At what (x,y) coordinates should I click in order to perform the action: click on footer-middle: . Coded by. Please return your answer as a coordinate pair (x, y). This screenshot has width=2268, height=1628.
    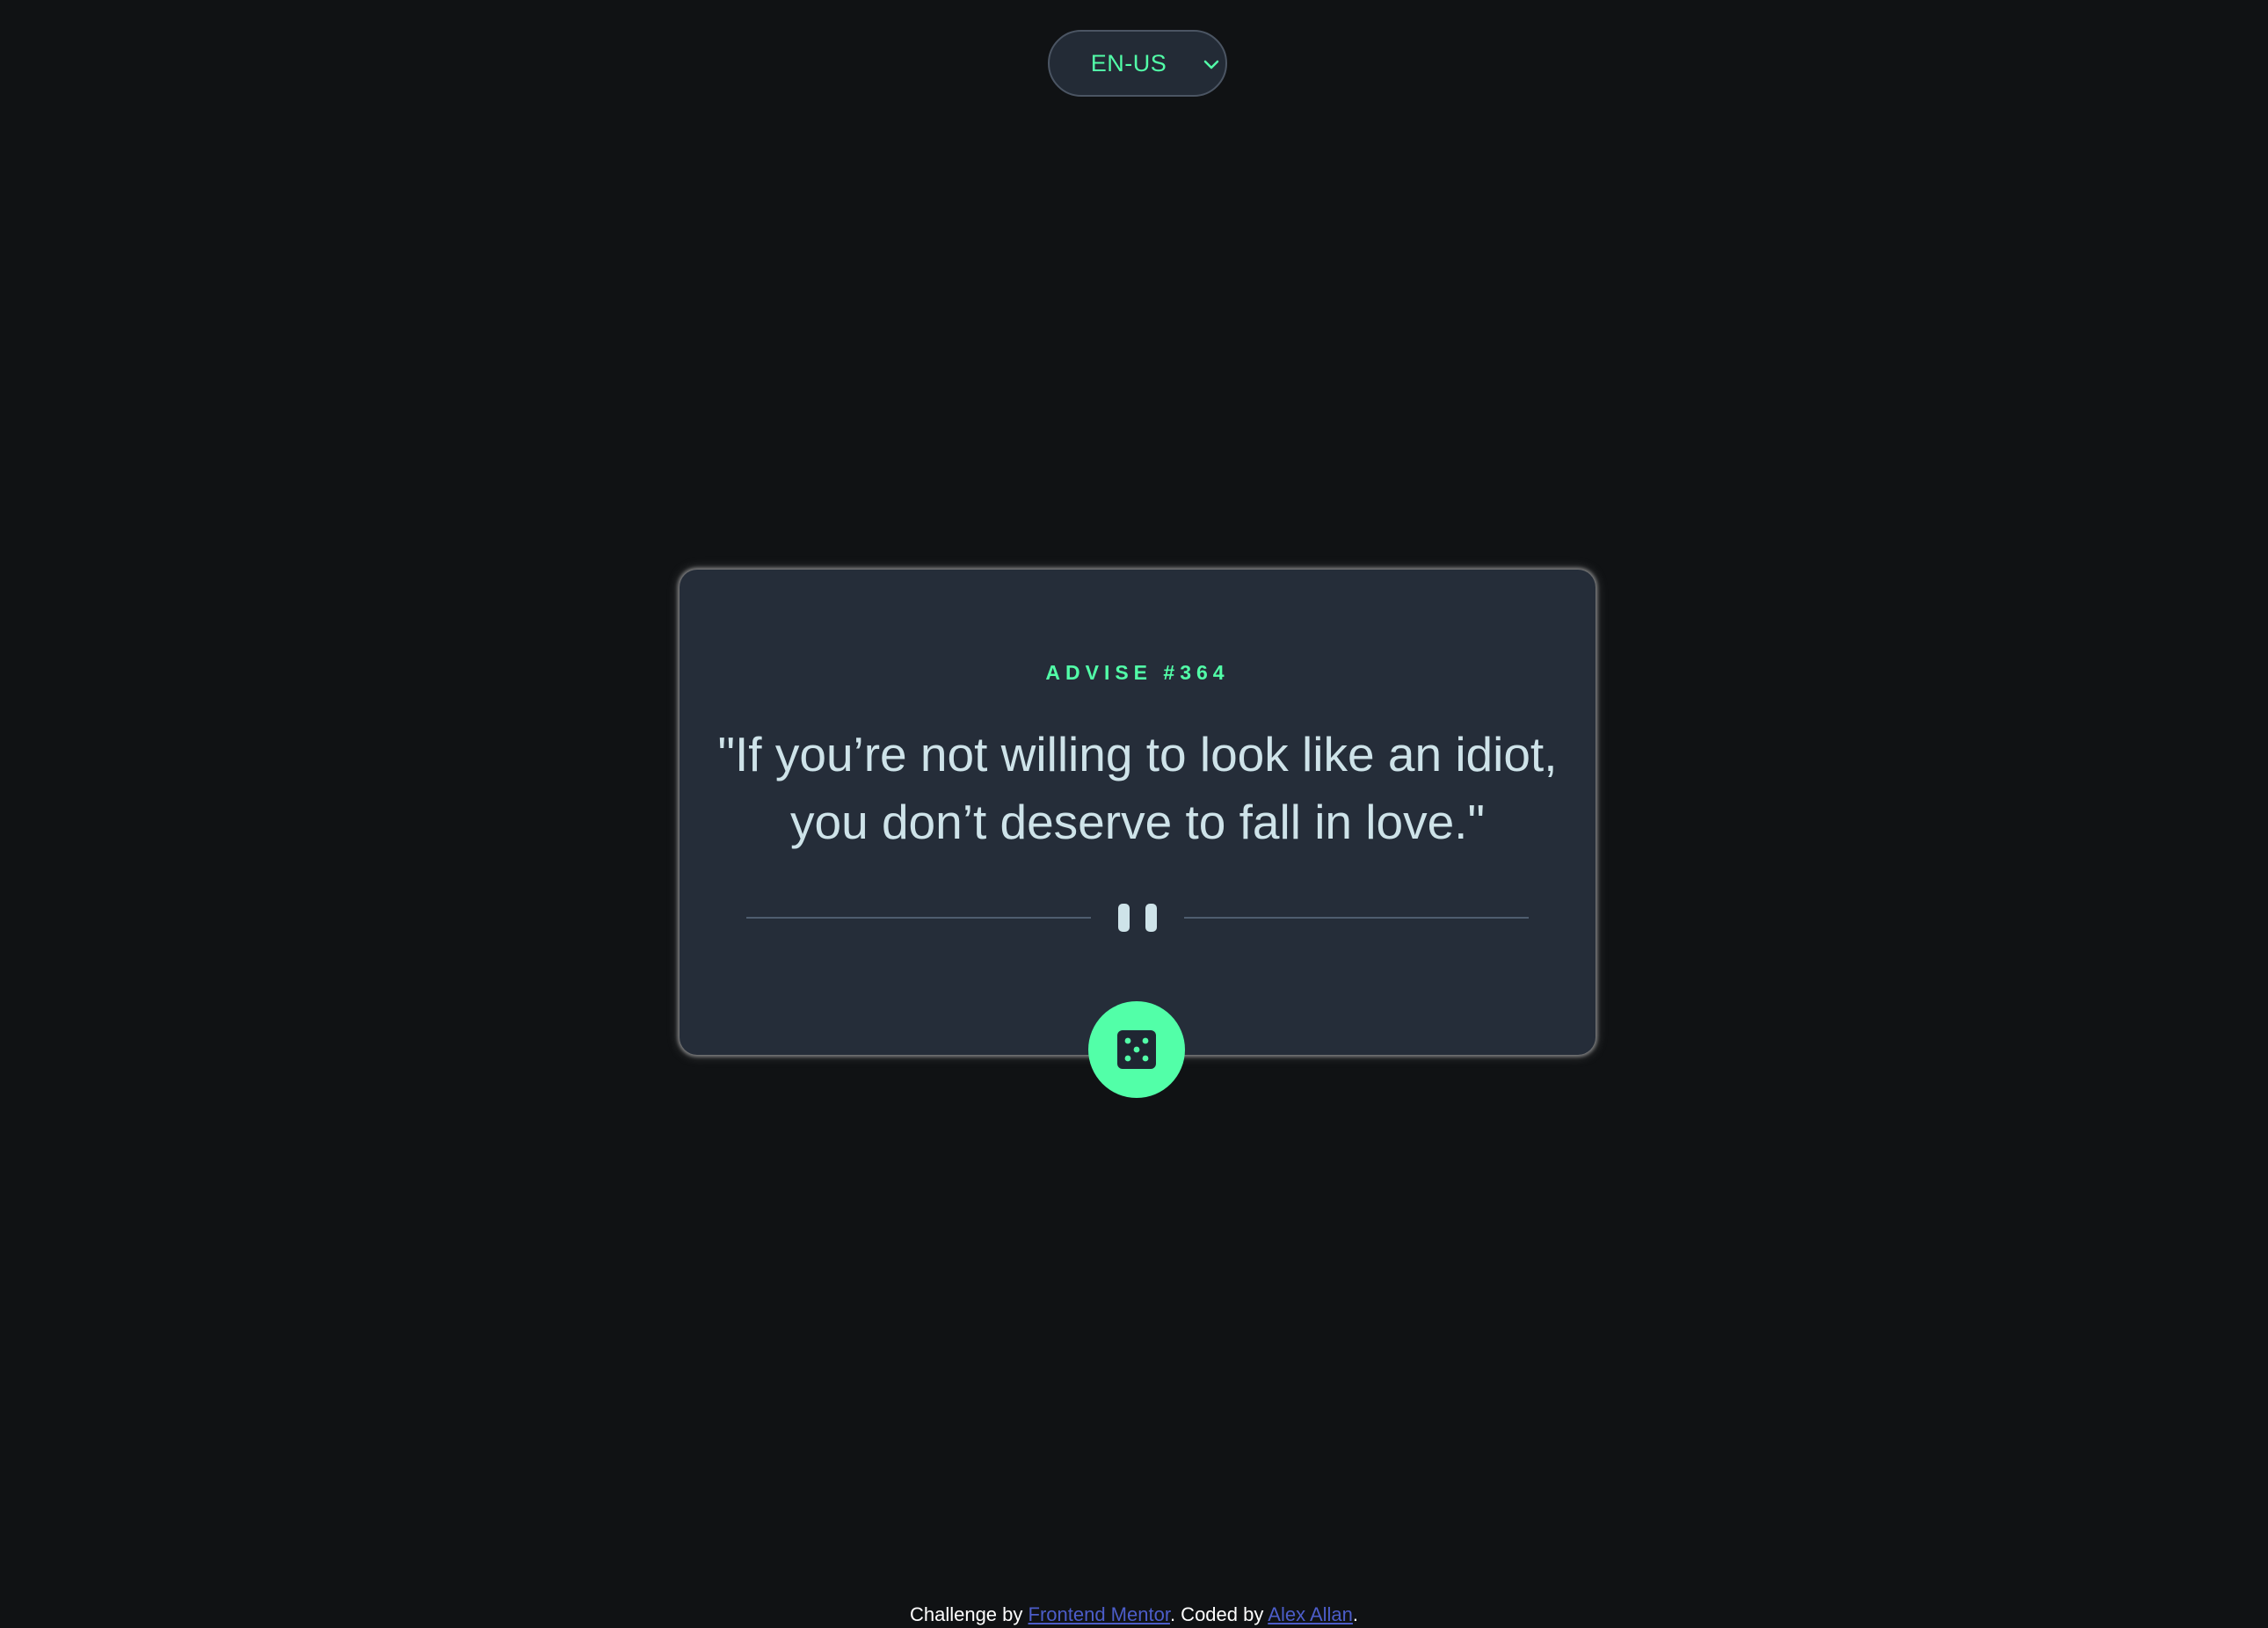
    Looking at the image, I should click on (1219, 1614).